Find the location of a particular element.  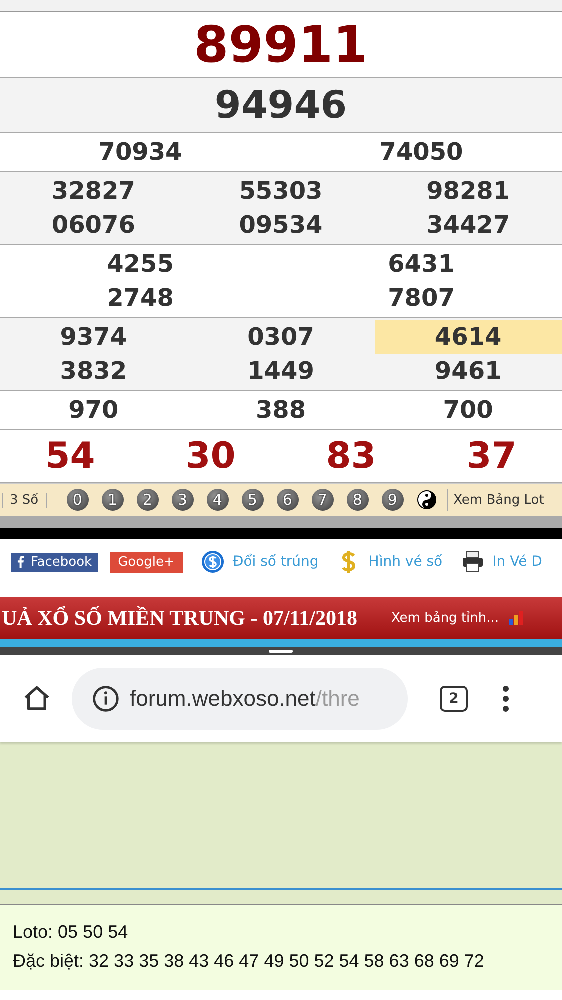

url-text: forum.webxoso.net/thre is located at coordinates (245, 699).